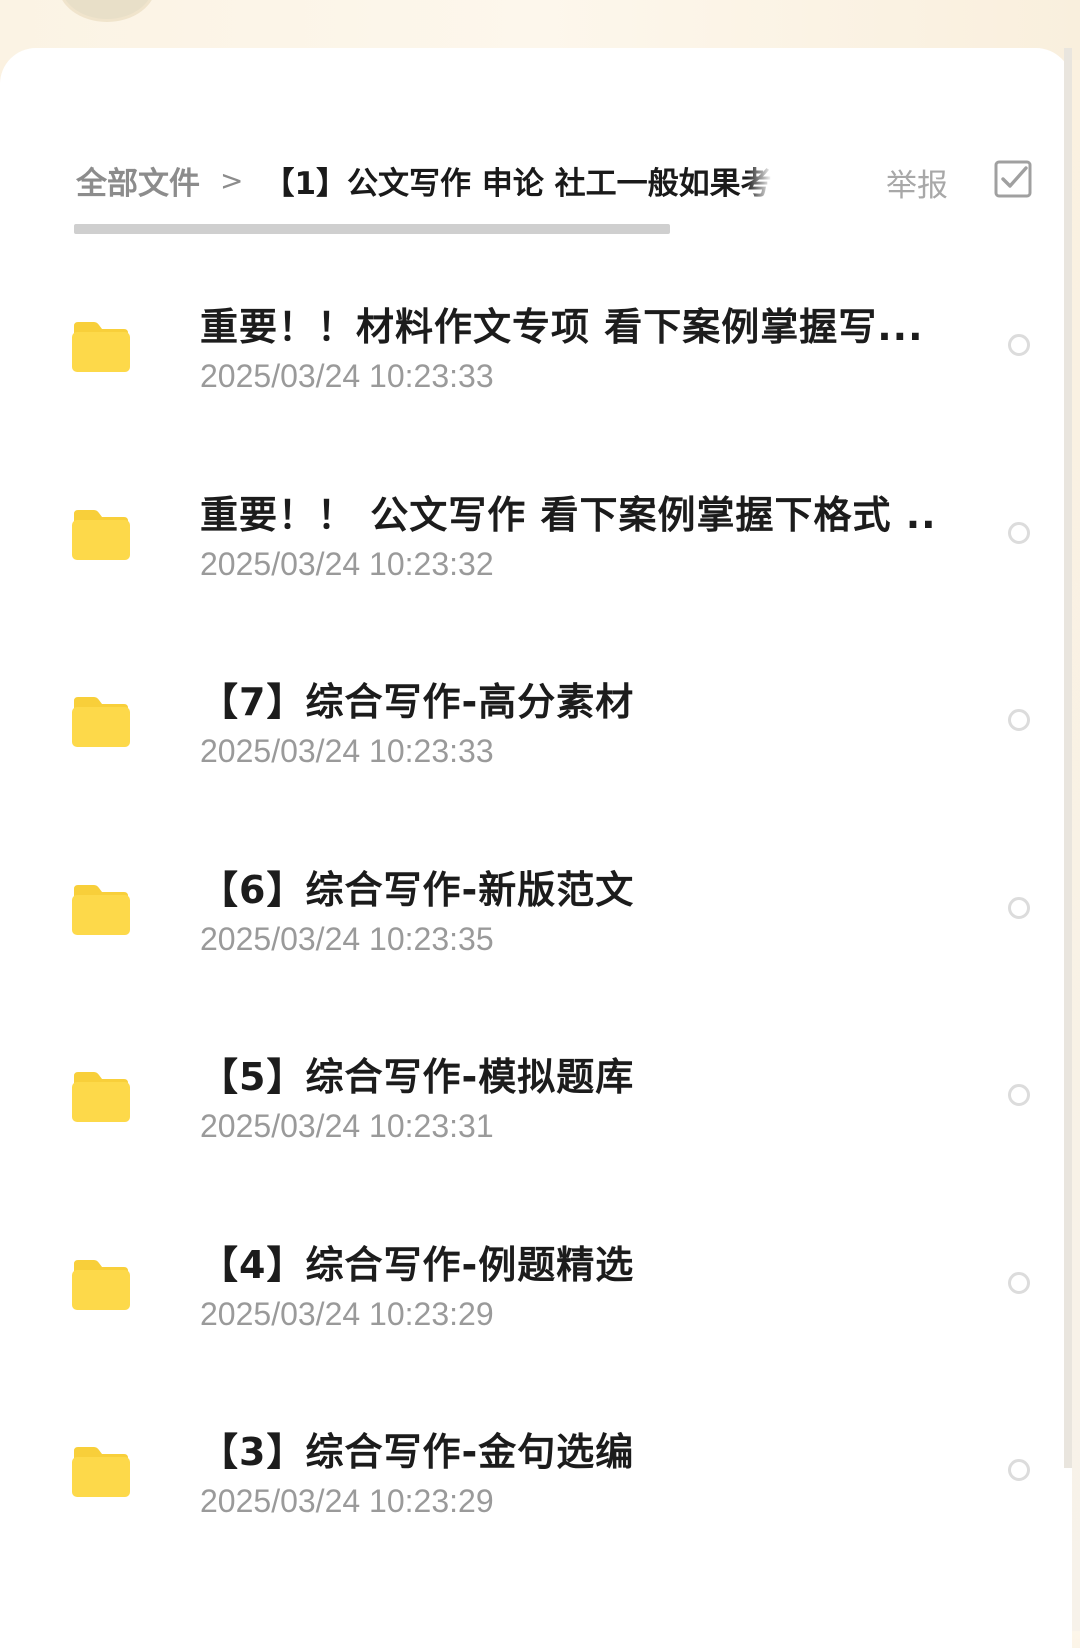 This screenshot has width=1080, height=1648. What do you see at coordinates (372, 229) in the screenshot?
I see `breadcrumb-scroll-indicator` at bounding box center [372, 229].